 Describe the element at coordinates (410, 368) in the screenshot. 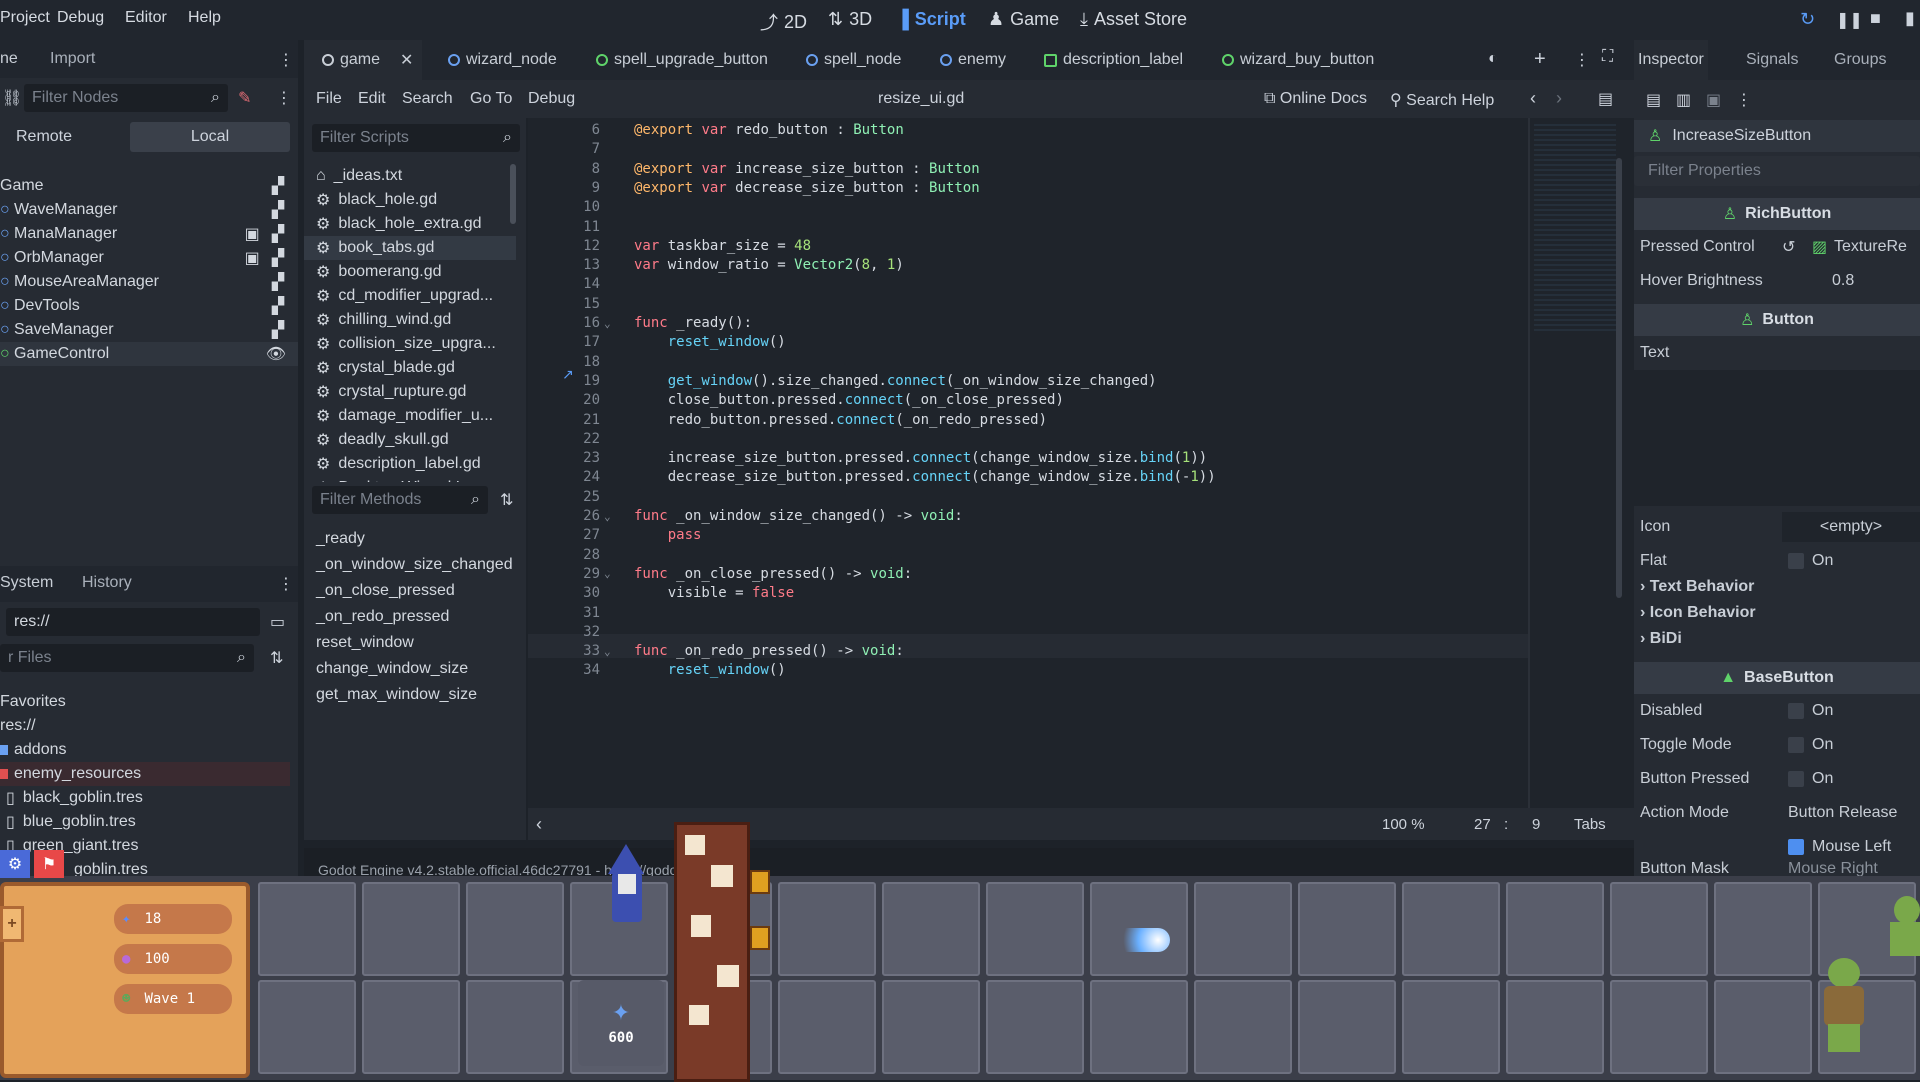

I see `script-item: ⚙ crystal_blade.gd` at that location.